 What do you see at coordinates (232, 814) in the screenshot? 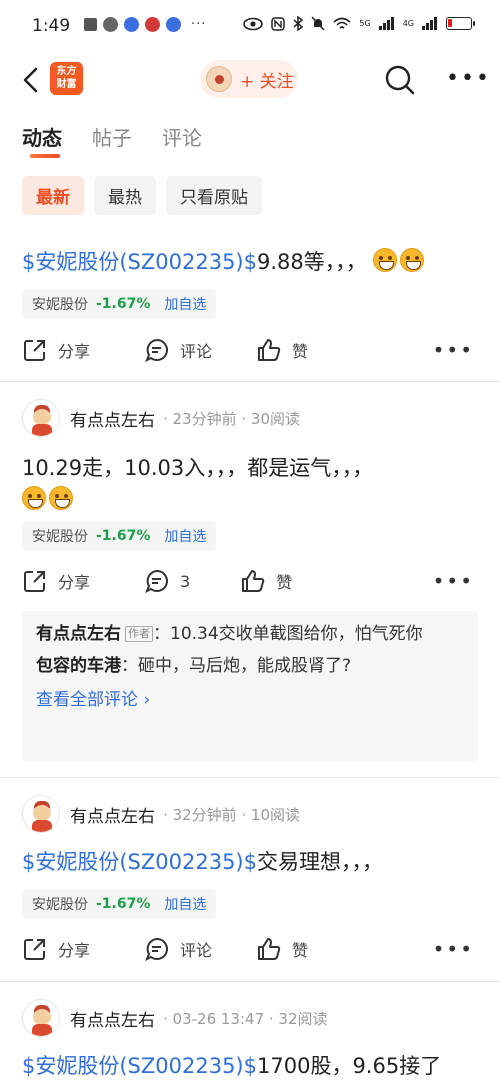
I see `post-meta: · 32分钟前 · 10阅读` at bounding box center [232, 814].